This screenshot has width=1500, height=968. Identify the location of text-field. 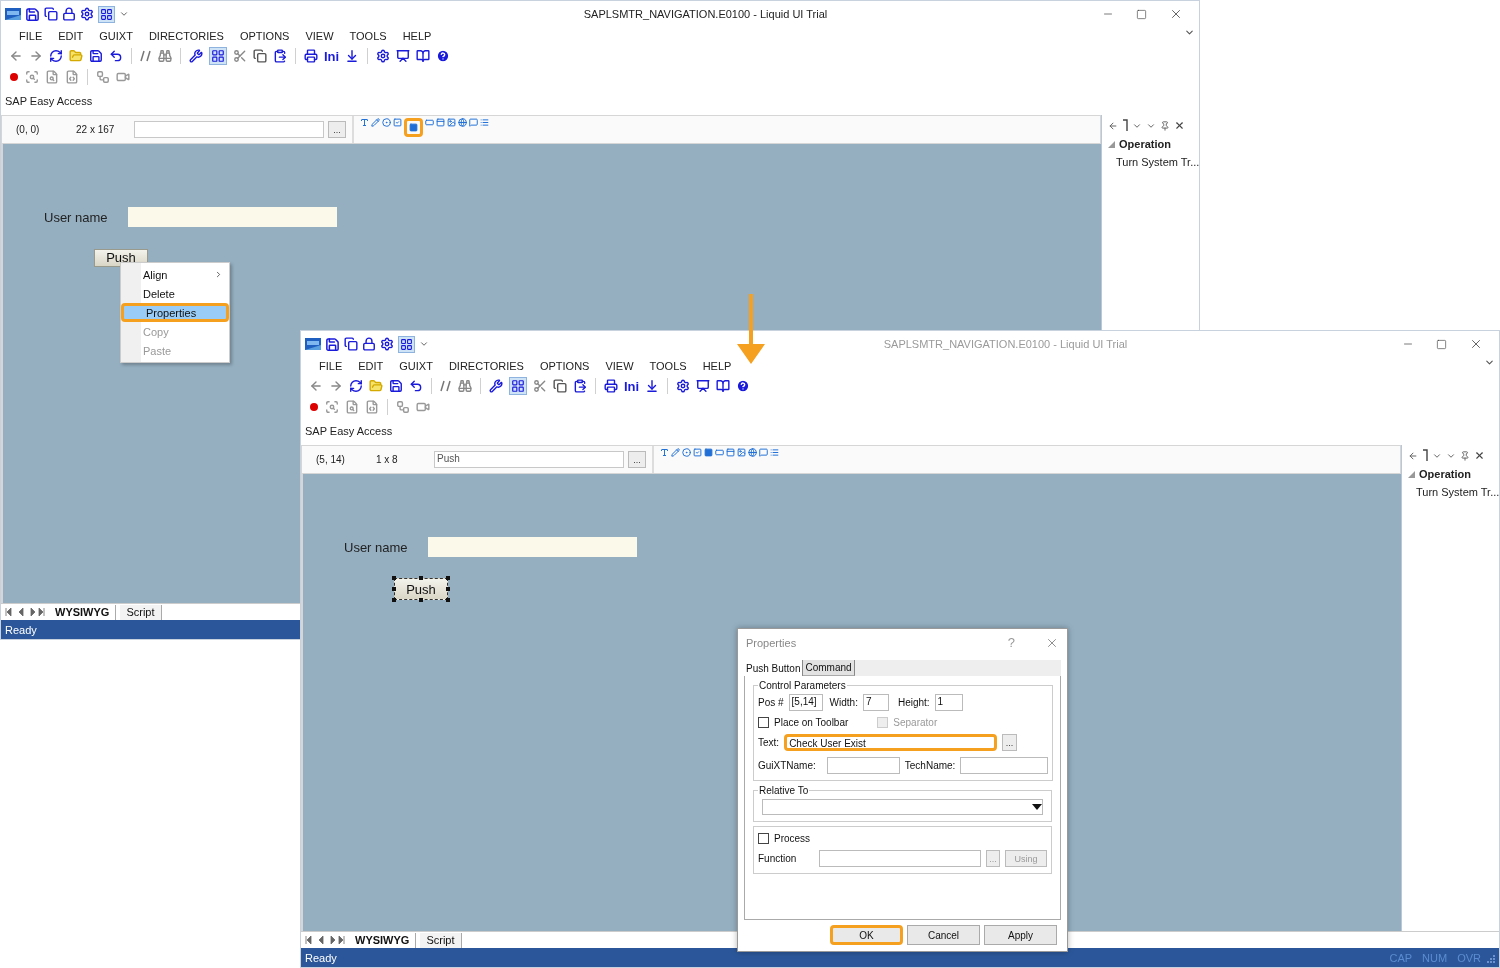
(229, 129).